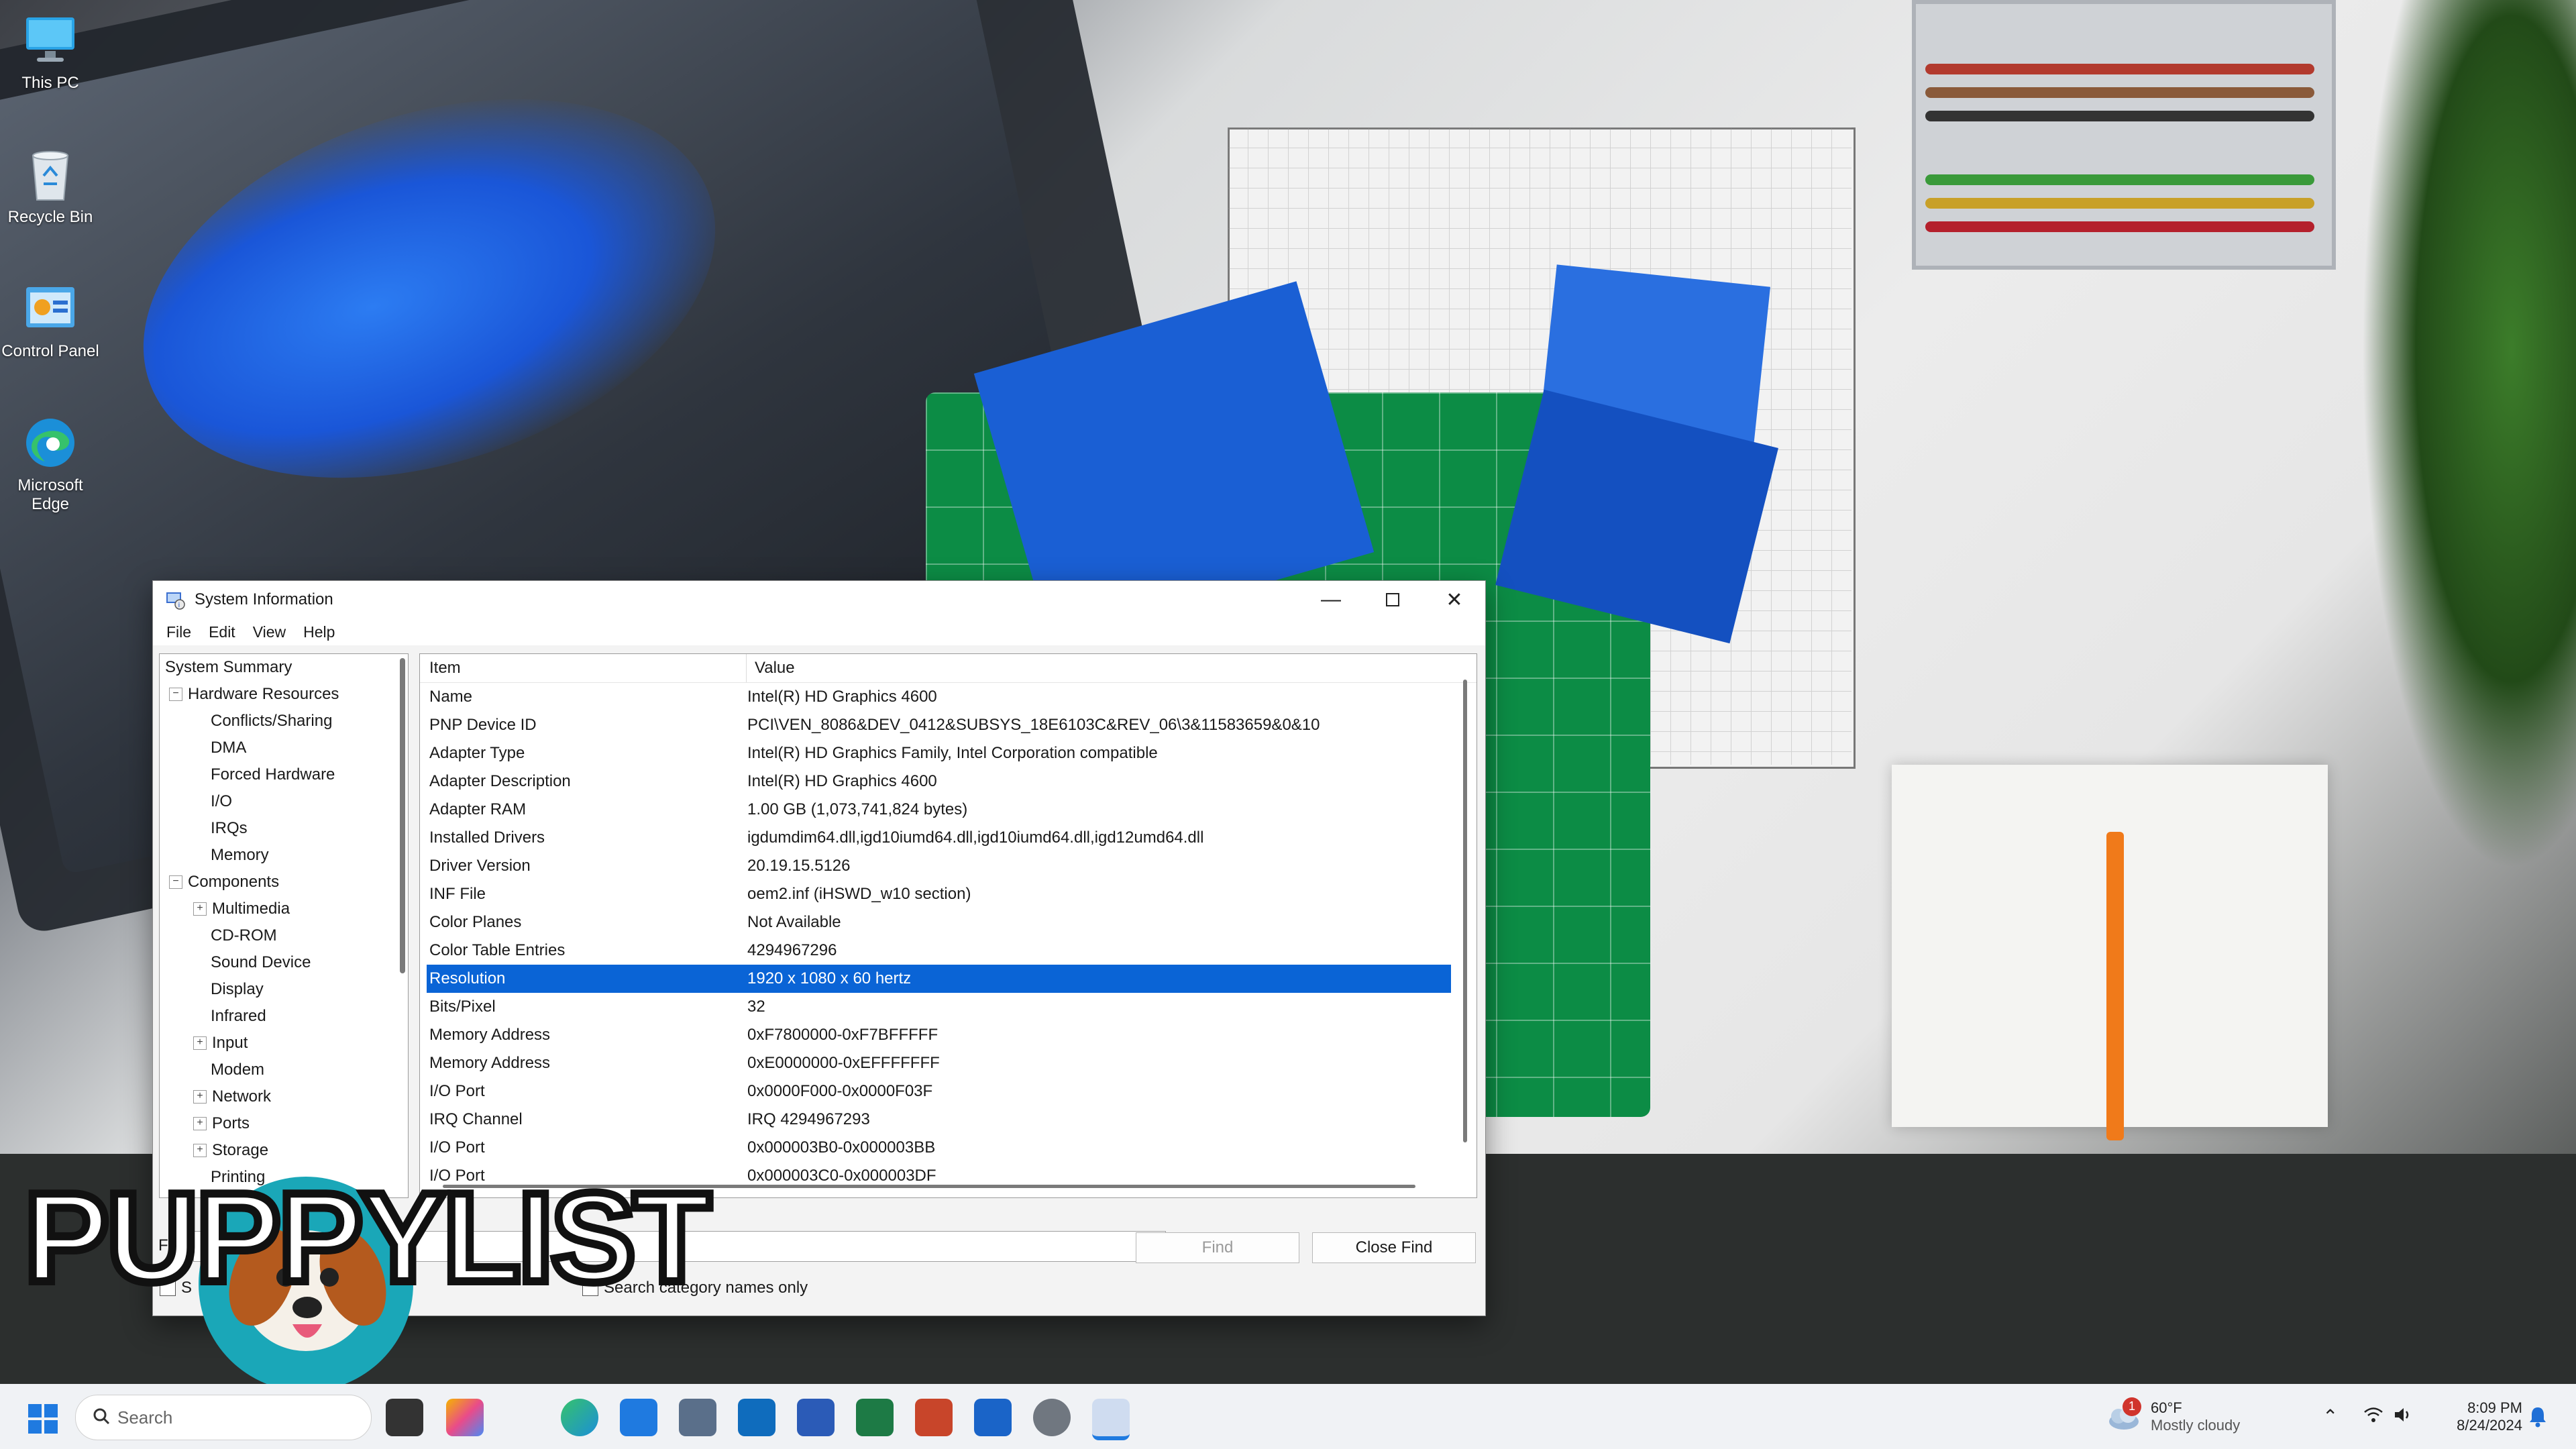  I want to click on row-item: Installed Drivers, so click(487, 837).